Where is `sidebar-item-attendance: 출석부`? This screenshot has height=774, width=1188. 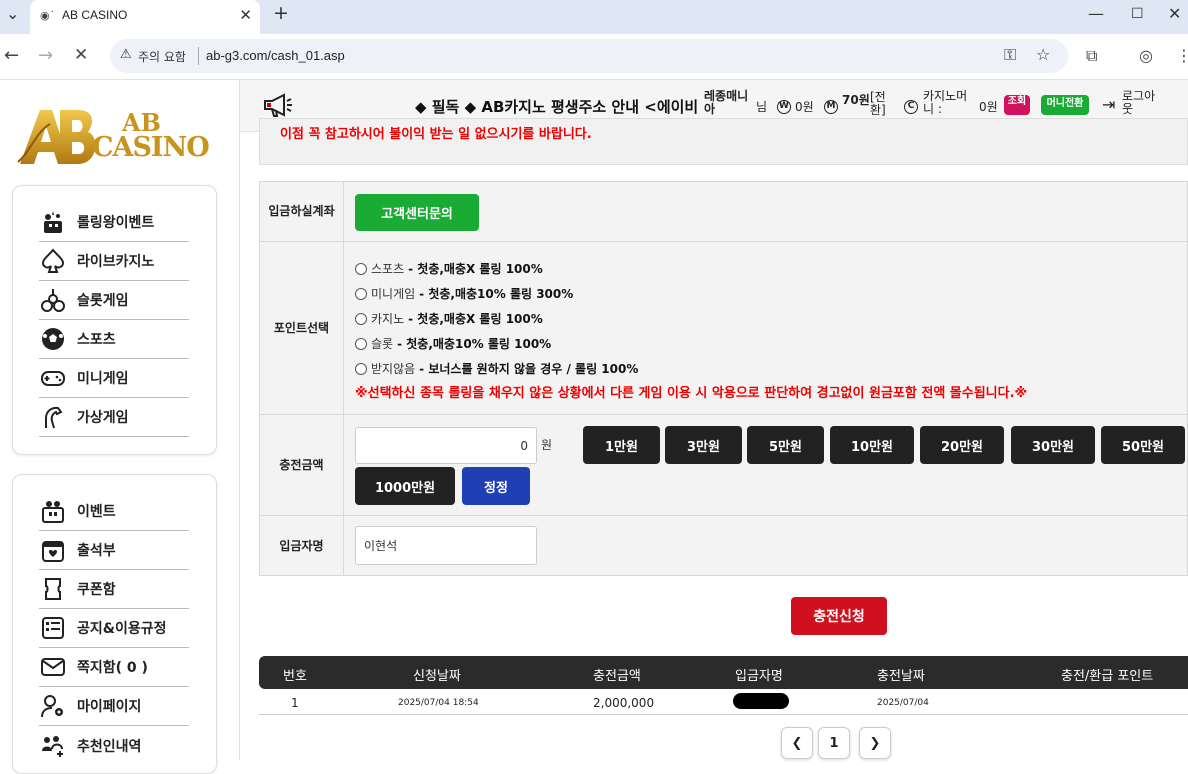 sidebar-item-attendance: 출석부 is located at coordinates (114, 550).